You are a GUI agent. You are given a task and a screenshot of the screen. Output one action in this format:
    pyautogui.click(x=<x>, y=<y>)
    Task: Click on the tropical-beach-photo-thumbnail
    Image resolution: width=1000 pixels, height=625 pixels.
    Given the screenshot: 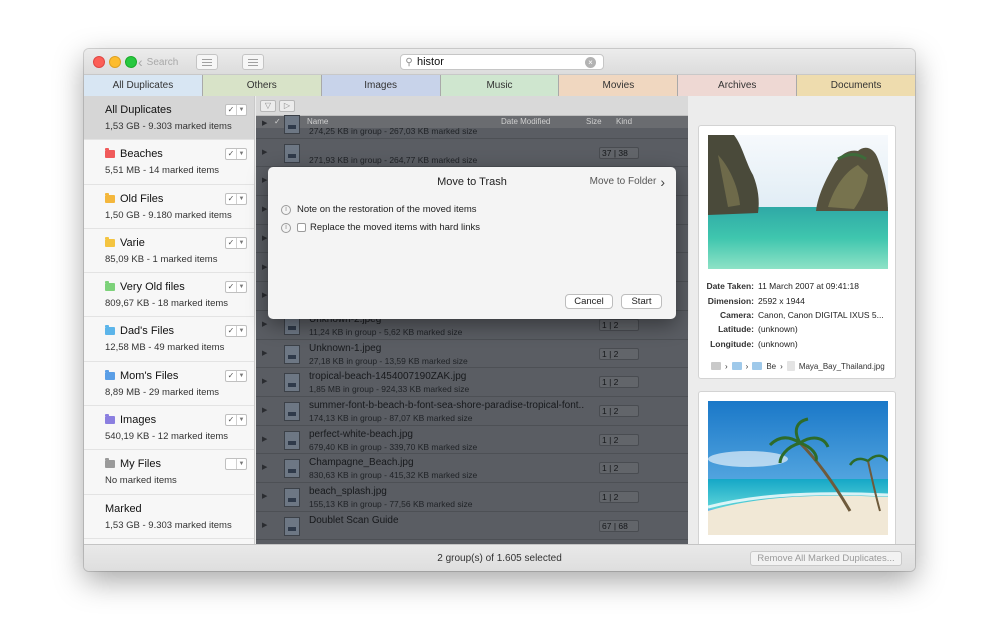 What is the action you would take?
    pyautogui.click(x=798, y=468)
    